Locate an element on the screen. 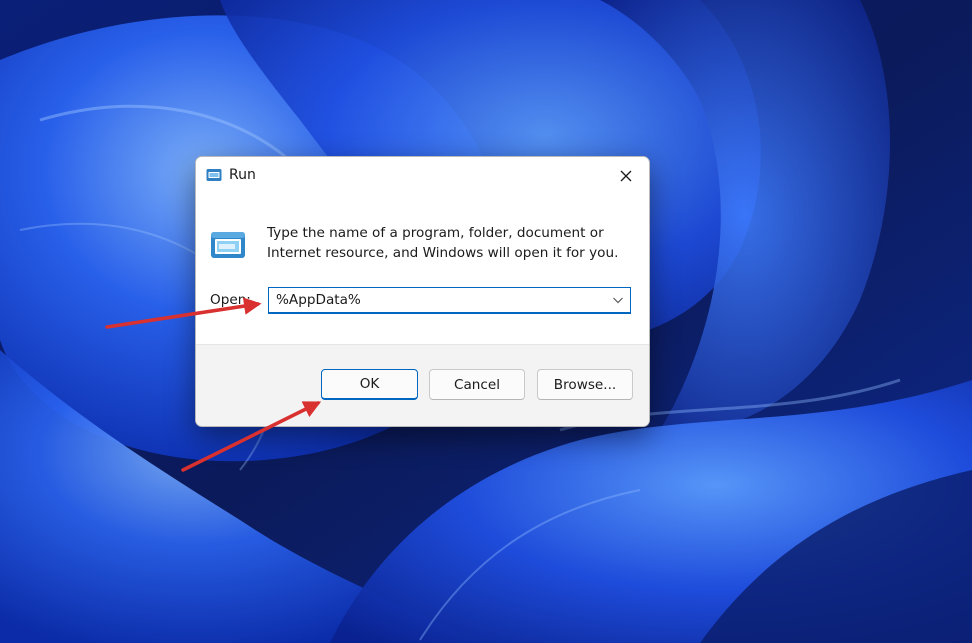  chevron-down-icon is located at coordinates (618, 300).